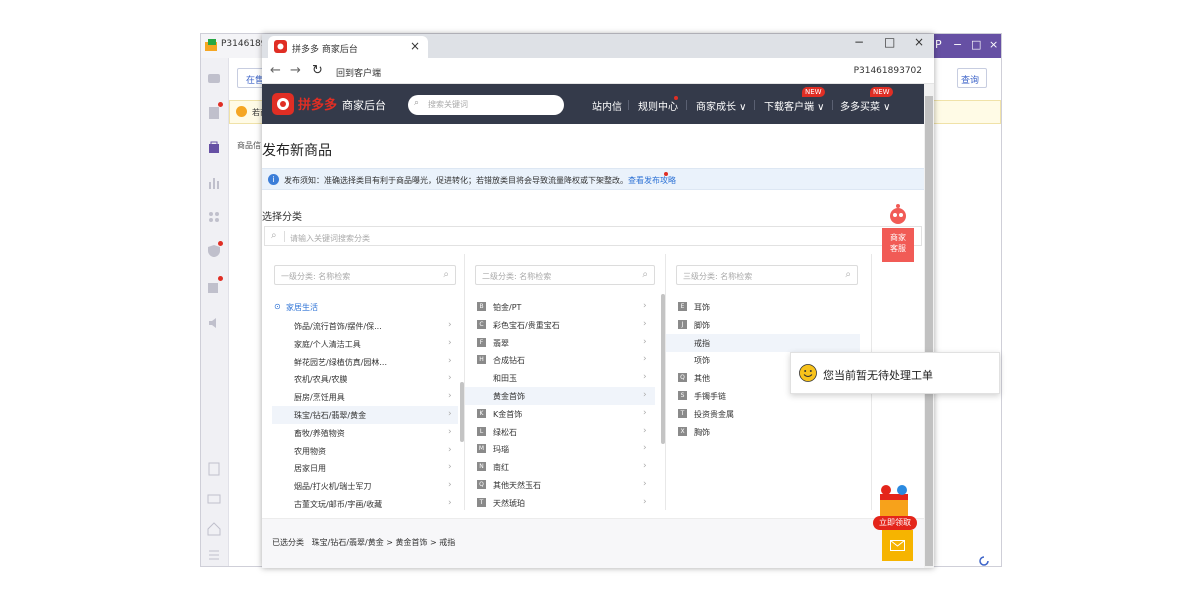  Describe the element at coordinates (214, 147) in the screenshot. I see `shopping-bag-icon` at that location.